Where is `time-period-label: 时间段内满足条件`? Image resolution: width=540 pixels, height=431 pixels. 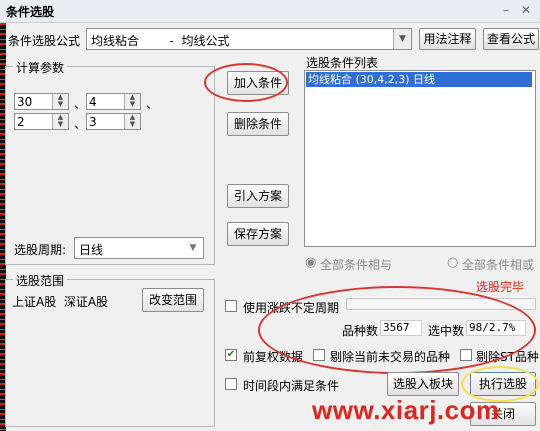
time-period-label: 时间段内满足条件 is located at coordinates (291, 386).